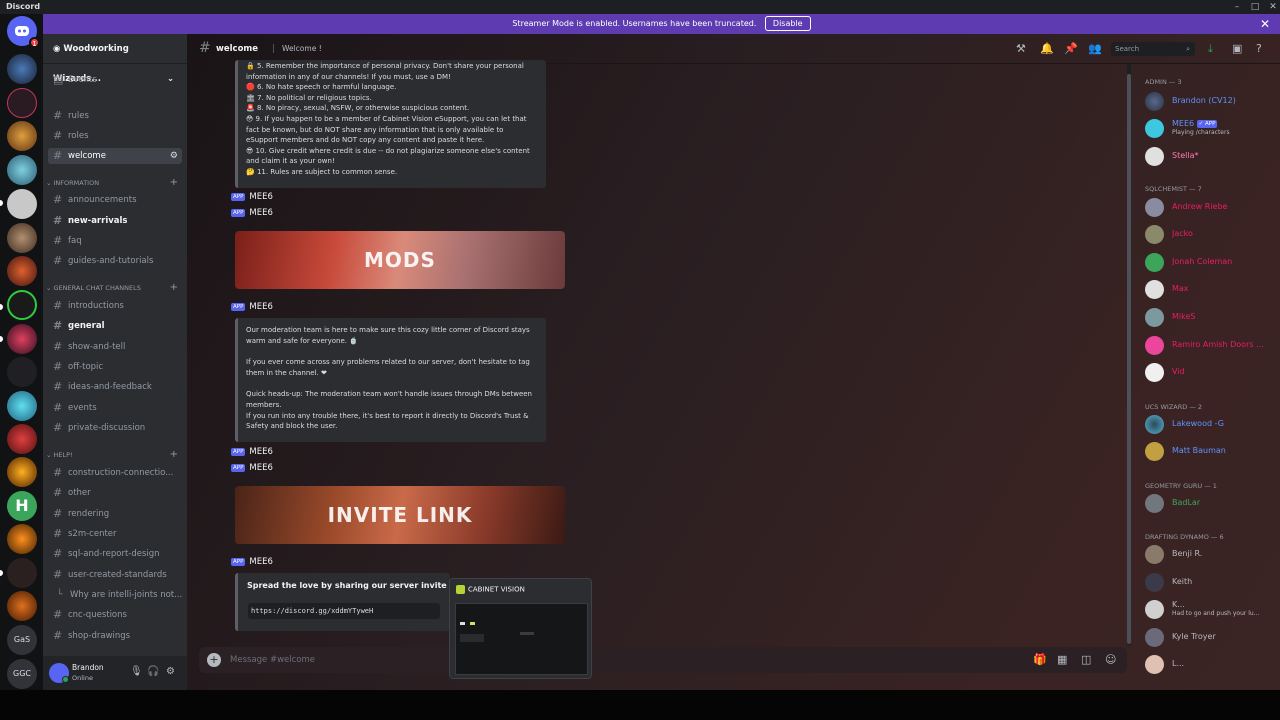  Describe the element at coordinates (1272, 7) in the screenshot. I see `close-window-icon: ✕` at that location.